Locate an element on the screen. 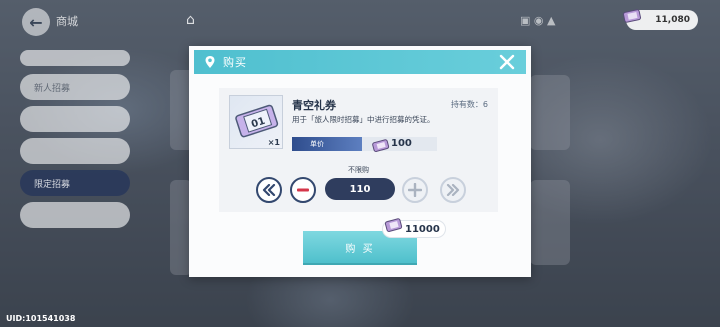 The width and height of the screenshot is (720, 327). increase-max-button is located at coordinates (453, 190).